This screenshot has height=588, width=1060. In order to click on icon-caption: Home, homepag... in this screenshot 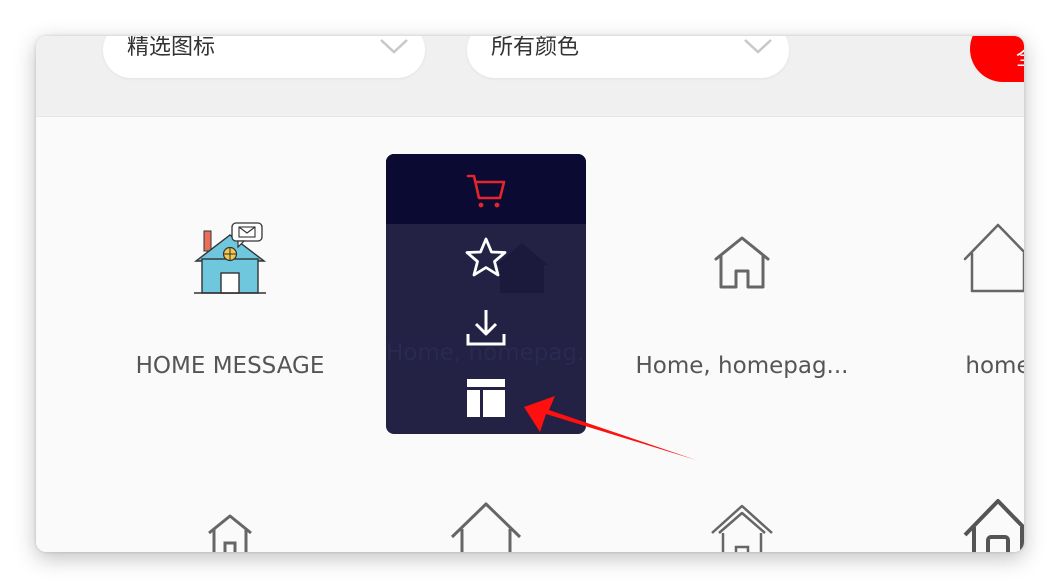, I will do `click(742, 366)`.